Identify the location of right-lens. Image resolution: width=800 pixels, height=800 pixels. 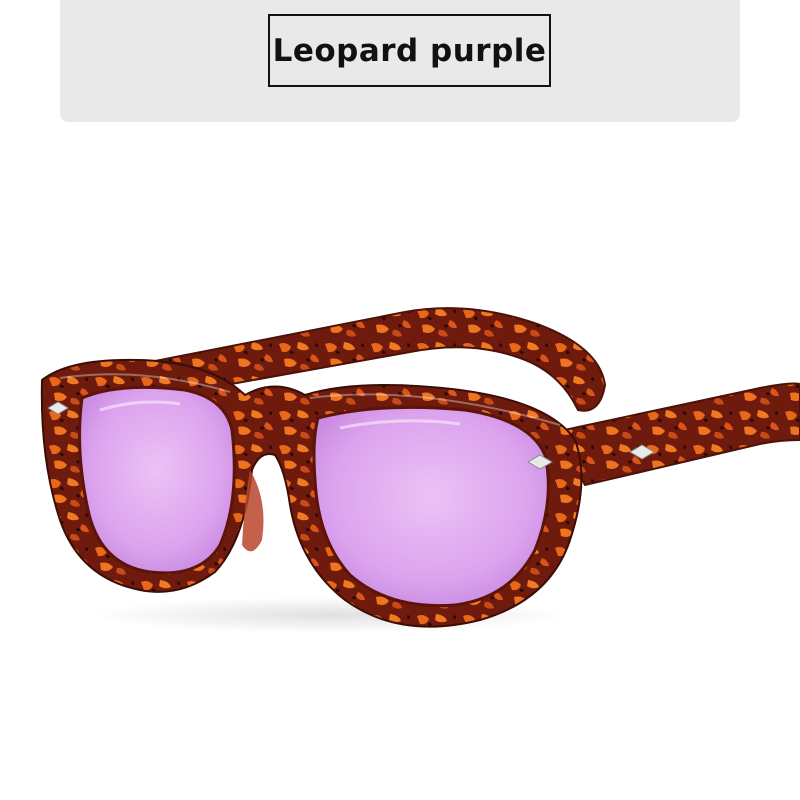
(431, 506).